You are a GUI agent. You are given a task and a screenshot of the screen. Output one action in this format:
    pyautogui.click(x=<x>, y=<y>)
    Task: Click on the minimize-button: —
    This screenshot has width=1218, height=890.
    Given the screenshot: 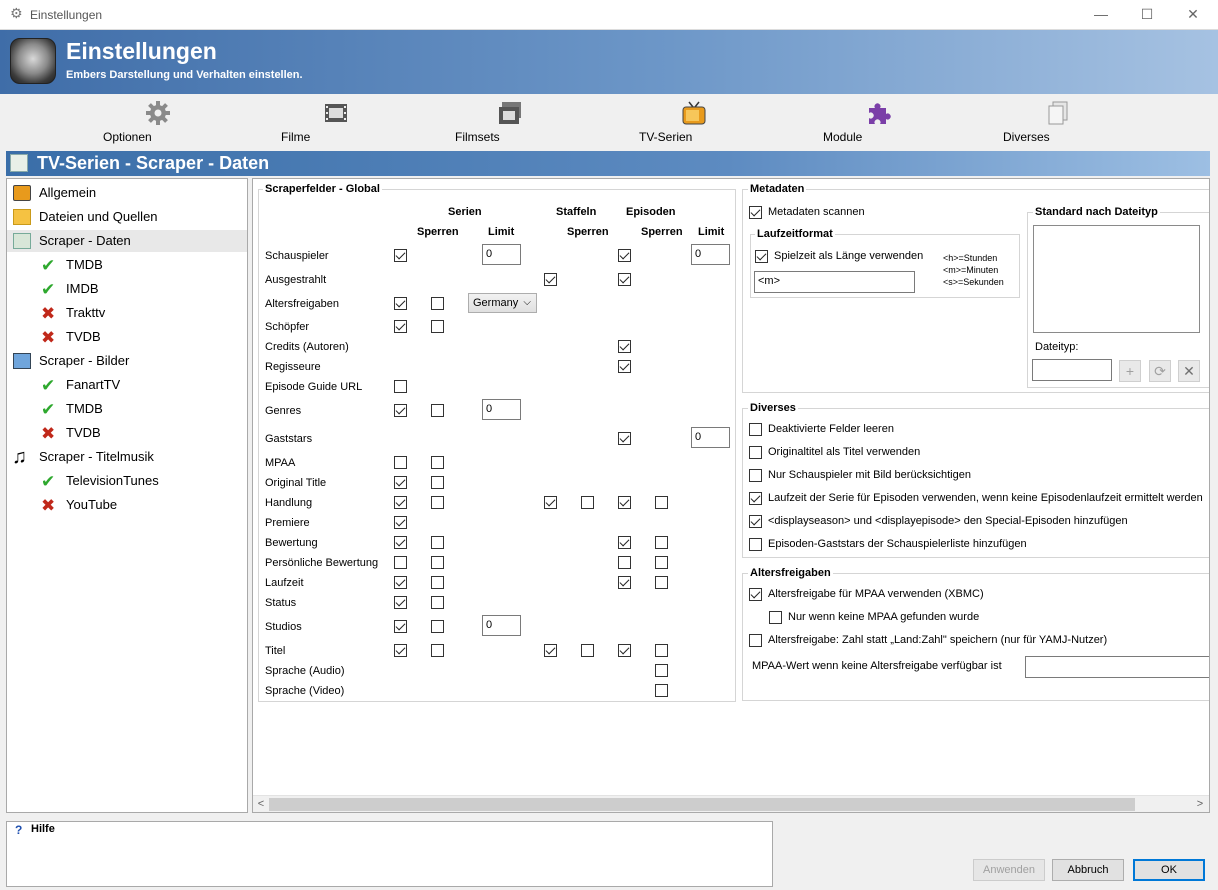 What is the action you would take?
    pyautogui.click(x=1101, y=15)
    